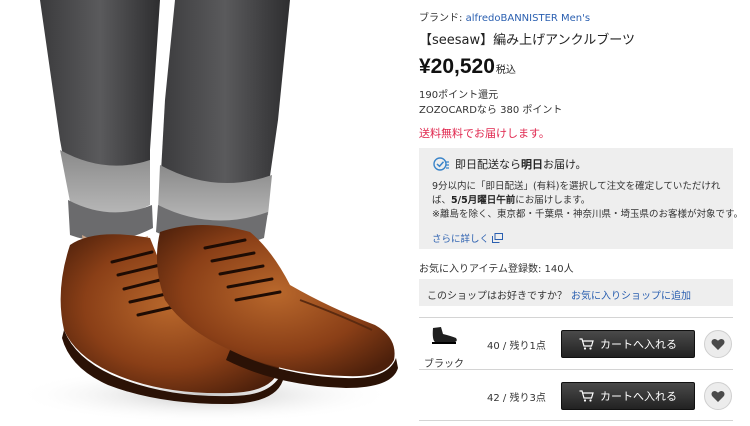  I want to click on delivery-line-2: ば、5/5月曜日午前にお届けします。, so click(587, 201).